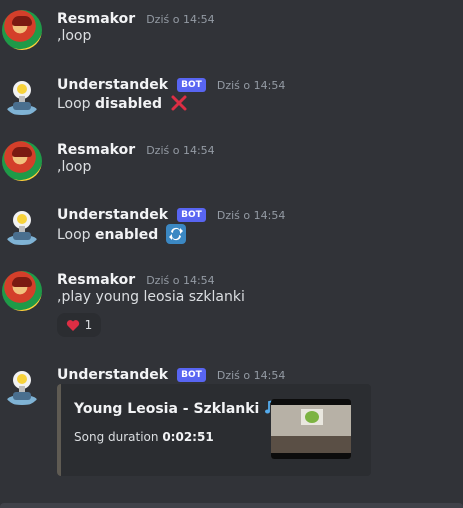  I want to click on cross-mark-icon, so click(179, 103).